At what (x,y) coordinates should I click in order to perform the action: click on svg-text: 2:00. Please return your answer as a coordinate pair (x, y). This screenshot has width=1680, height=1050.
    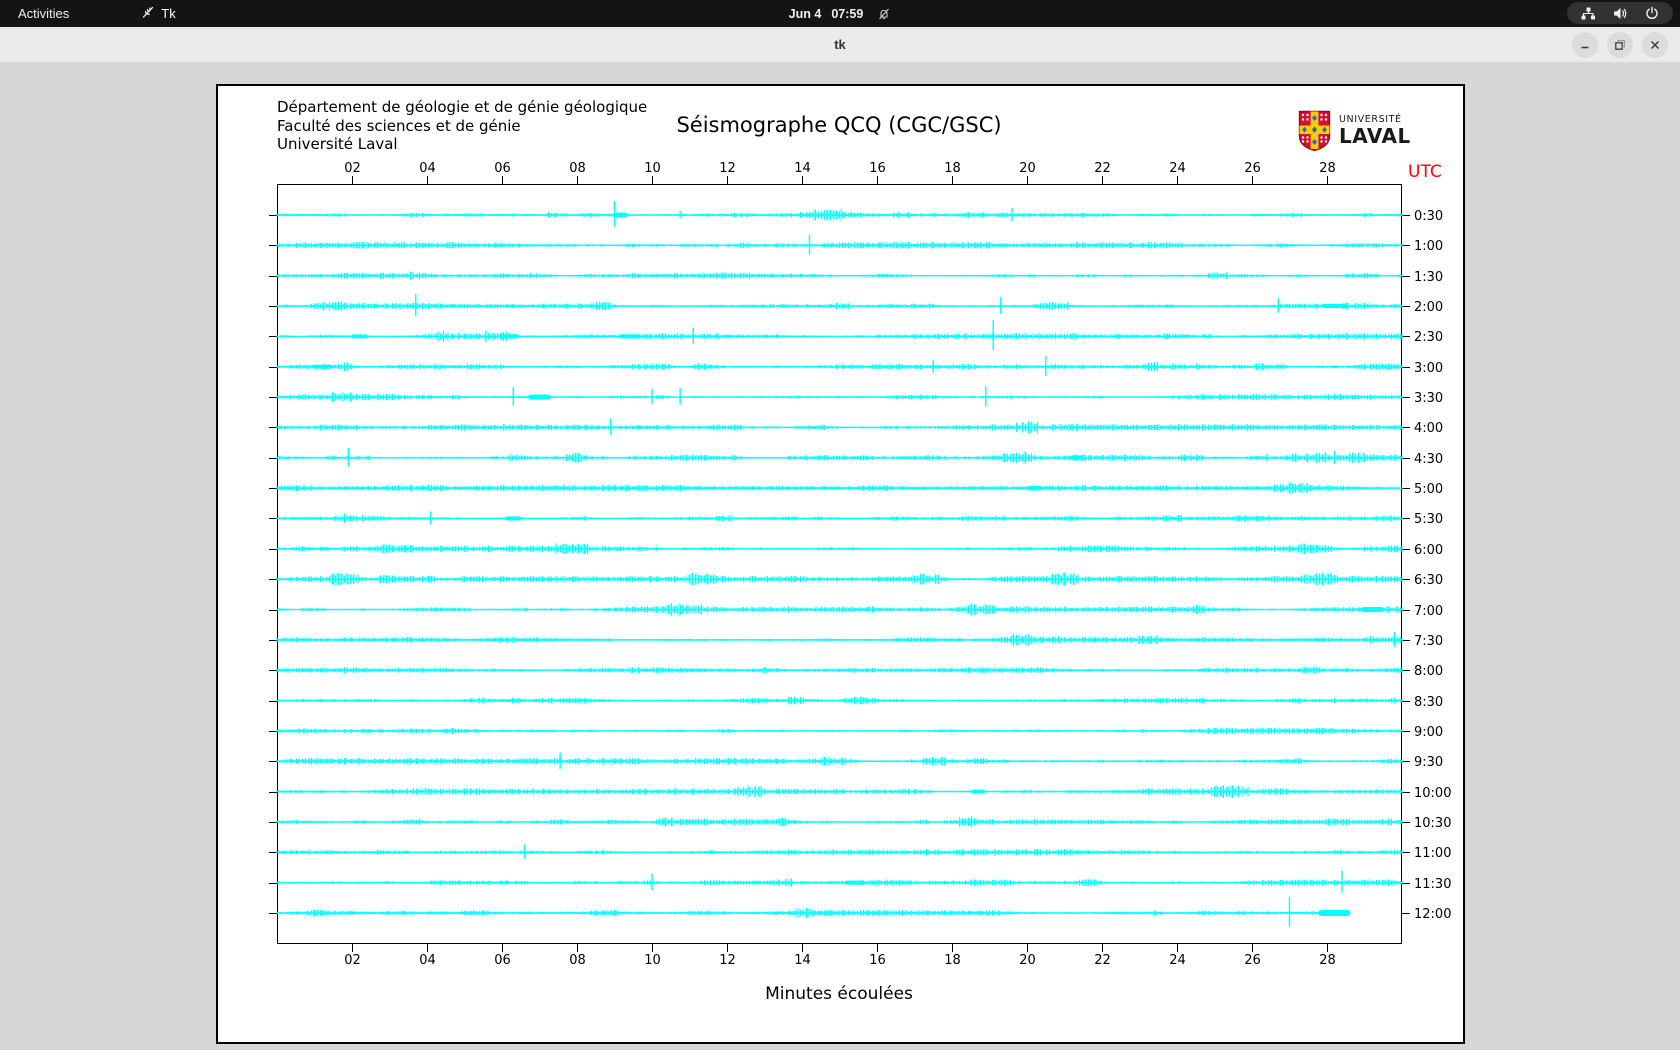
    Looking at the image, I should click on (1428, 307).